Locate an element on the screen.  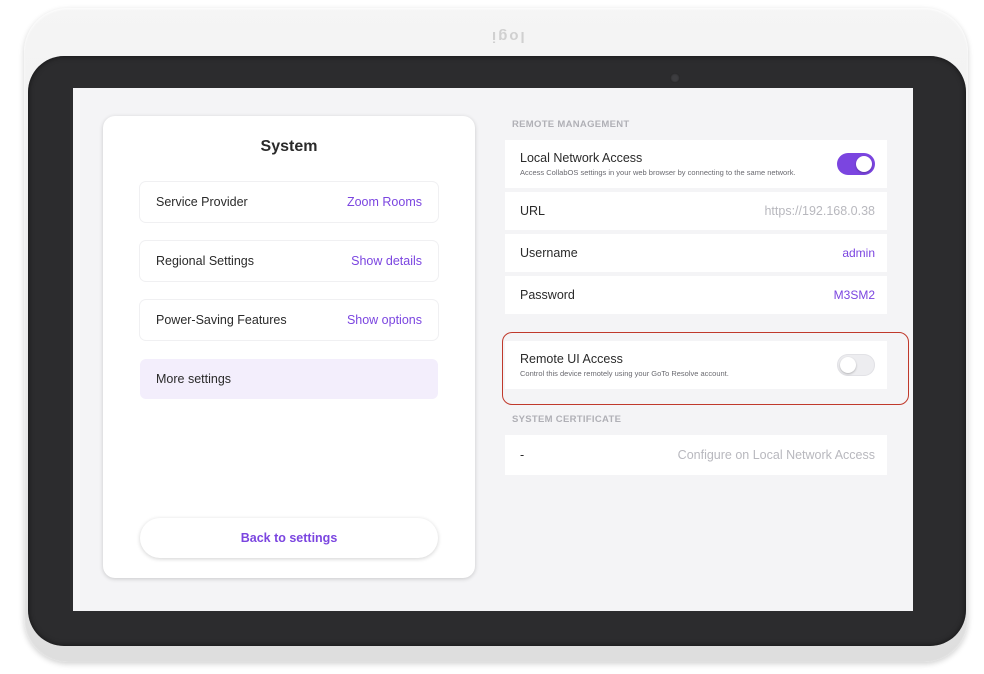
panel-title: System is located at coordinates (289, 146).